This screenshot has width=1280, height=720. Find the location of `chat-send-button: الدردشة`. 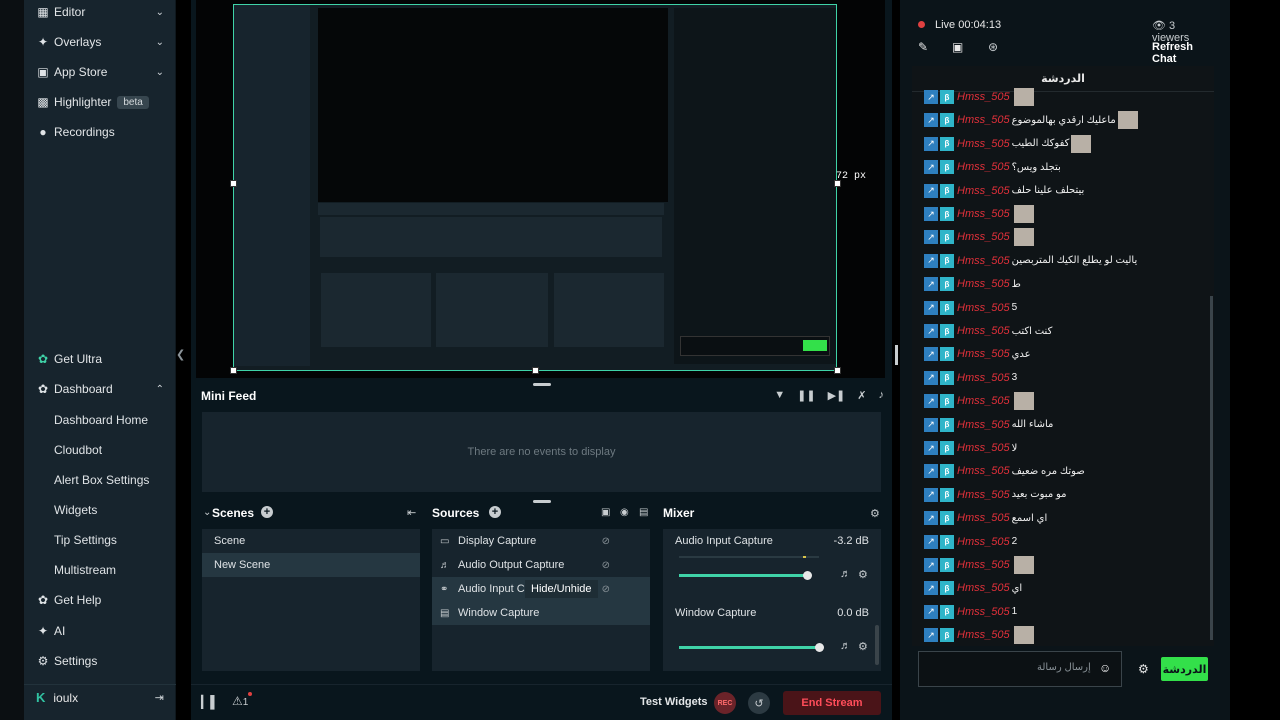

chat-send-button: الدردشة is located at coordinates (1184, 669).